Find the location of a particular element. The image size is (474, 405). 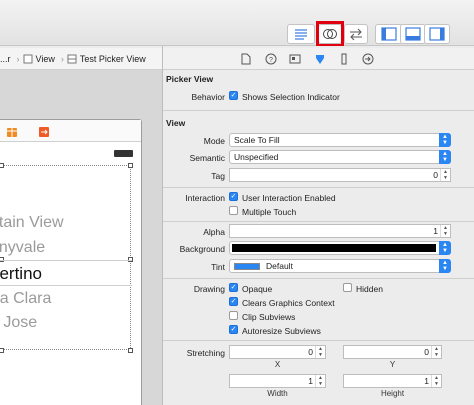

breadcrumb-item: ...r is located at coordinates (5, 59).